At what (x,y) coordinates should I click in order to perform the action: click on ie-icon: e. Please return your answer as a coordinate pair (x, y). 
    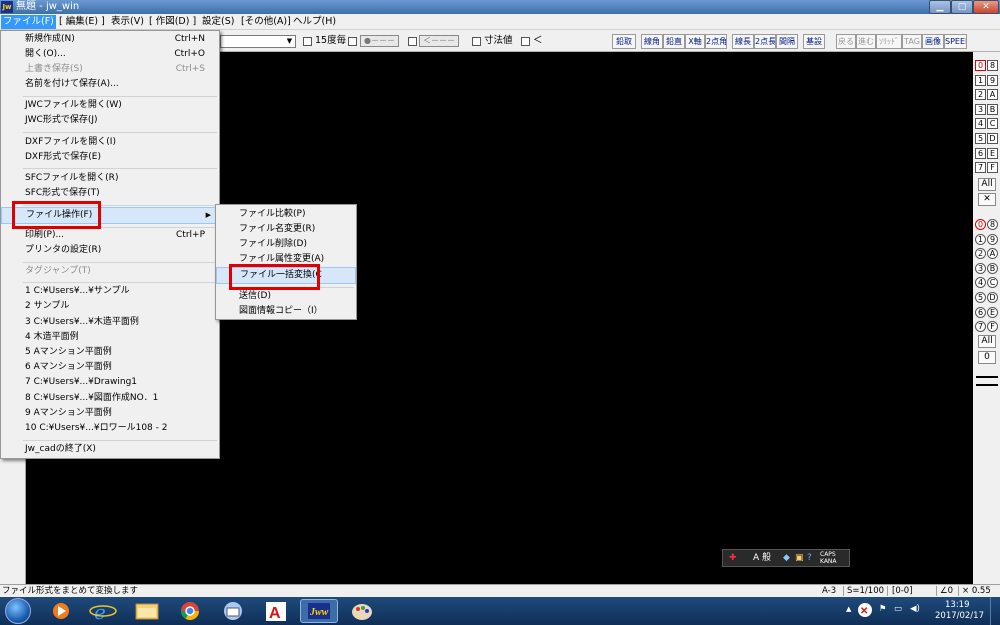
    Looking at the image, I should click on (103, 611).